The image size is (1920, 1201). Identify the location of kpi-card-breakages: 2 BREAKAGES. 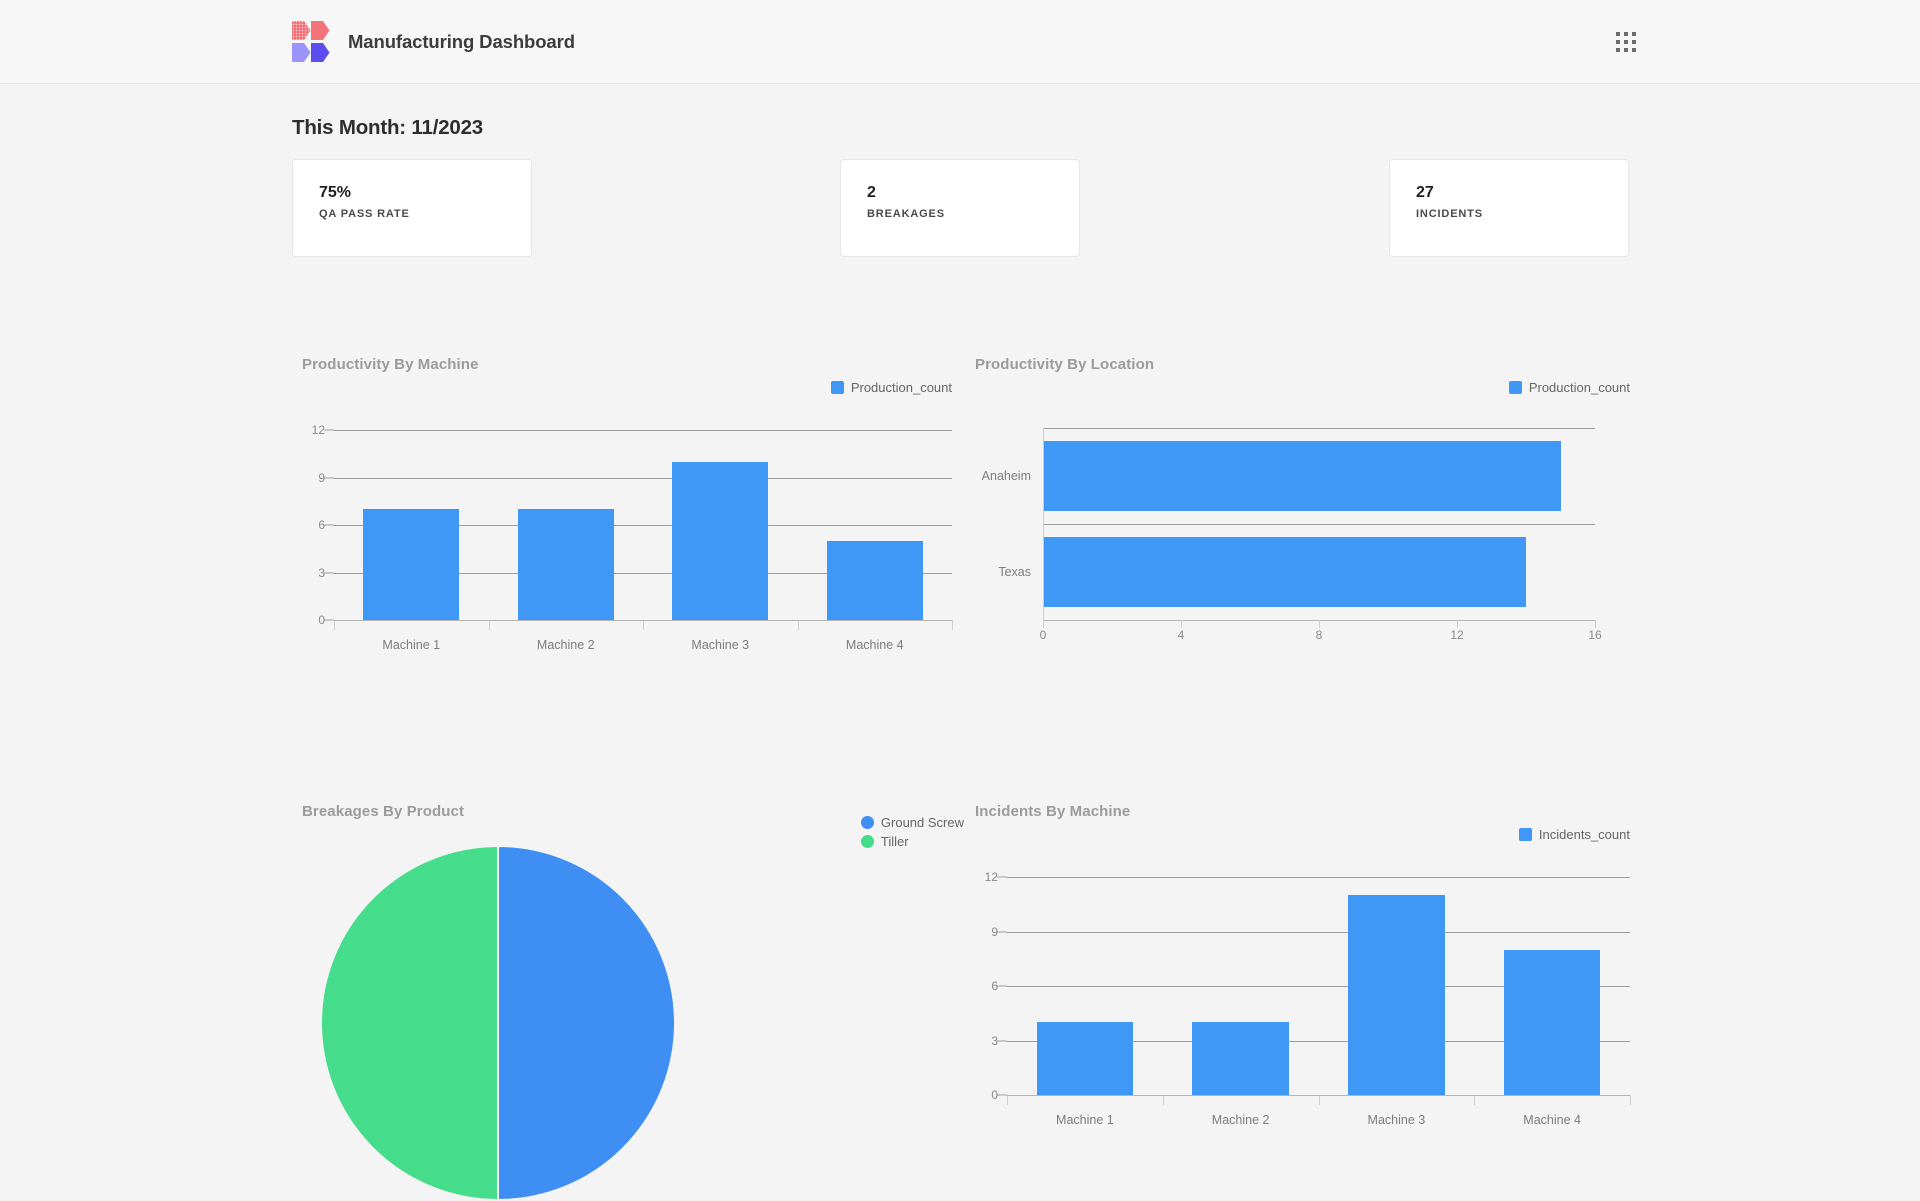
(960, 208).